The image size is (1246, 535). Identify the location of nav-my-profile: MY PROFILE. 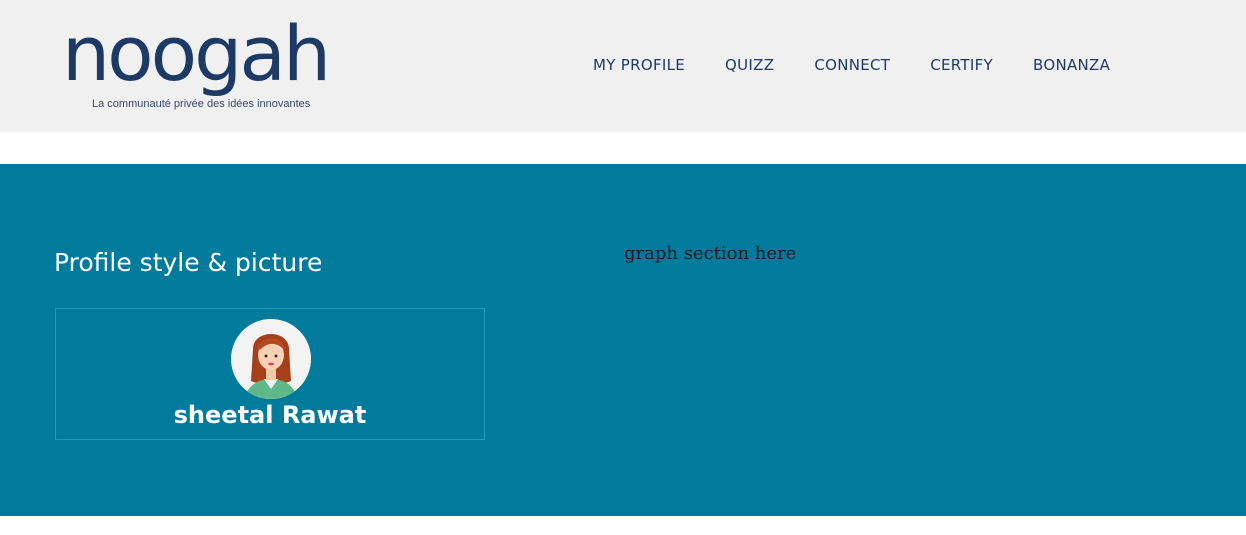
(639, 65).